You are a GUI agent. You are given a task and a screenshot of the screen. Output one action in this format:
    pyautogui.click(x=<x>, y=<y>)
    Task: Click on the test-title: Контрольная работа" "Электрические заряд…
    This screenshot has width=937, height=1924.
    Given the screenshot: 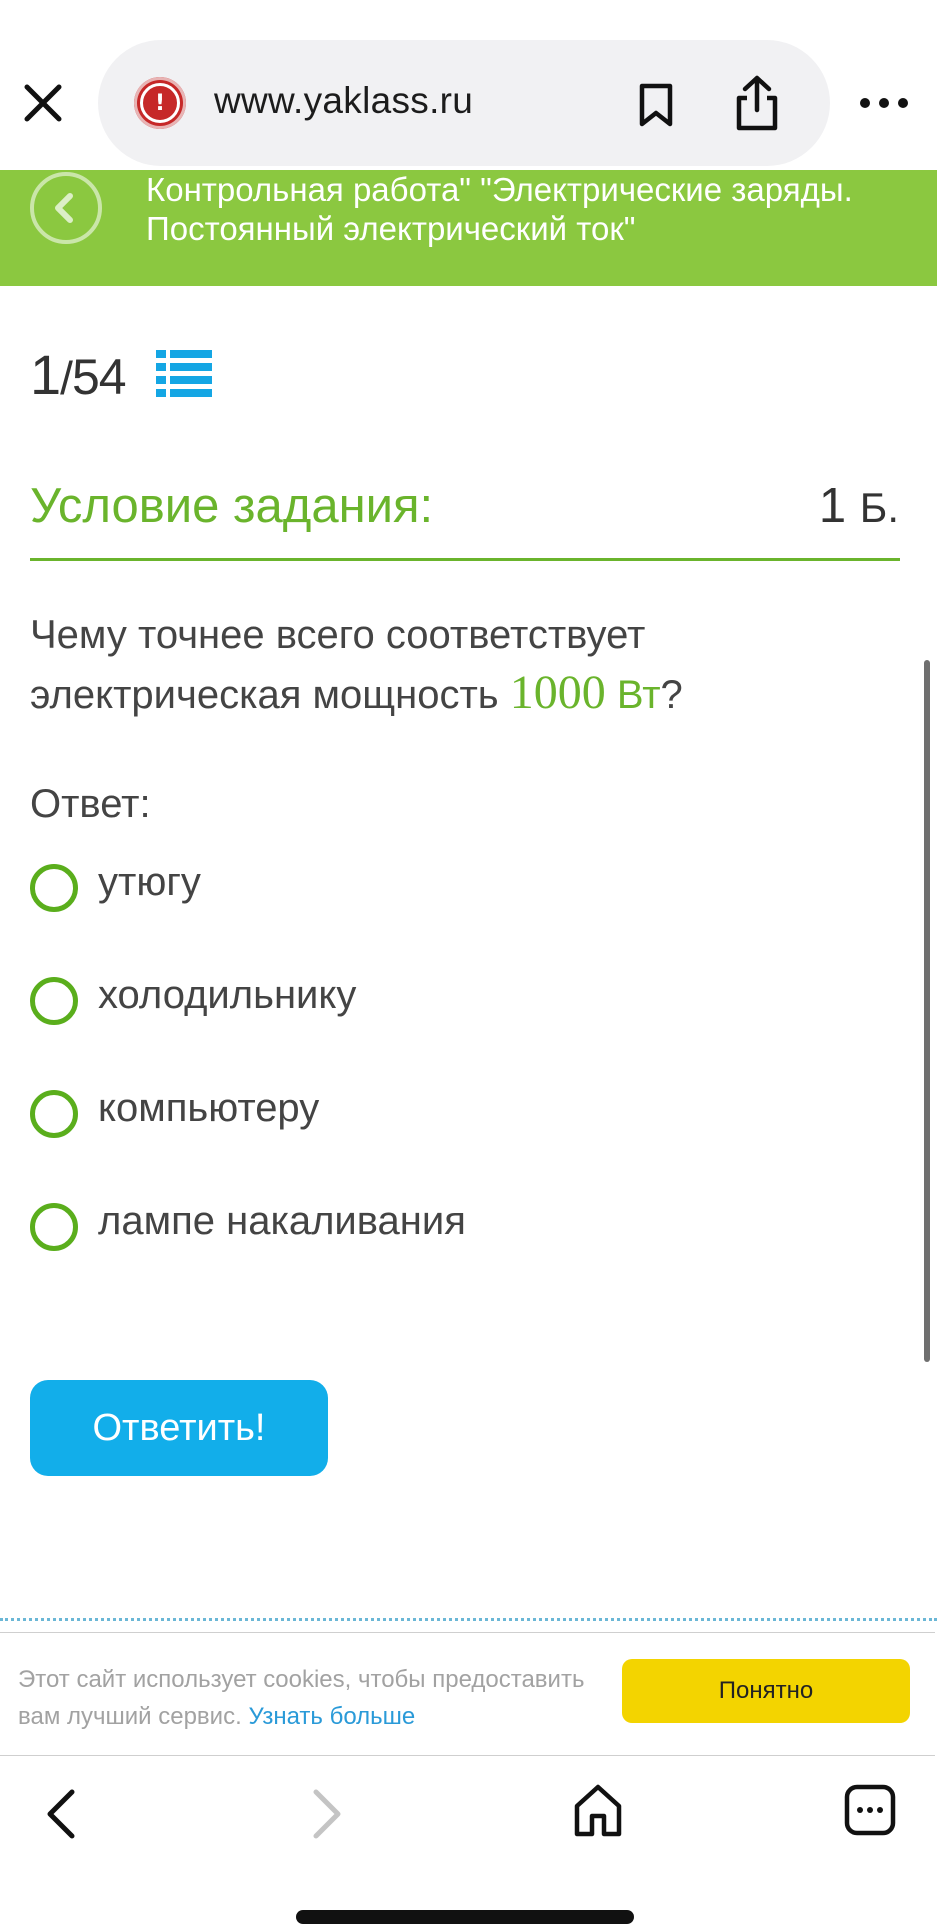 What is the action you would take?
    pyautogui.click(x=536, y=209)
    